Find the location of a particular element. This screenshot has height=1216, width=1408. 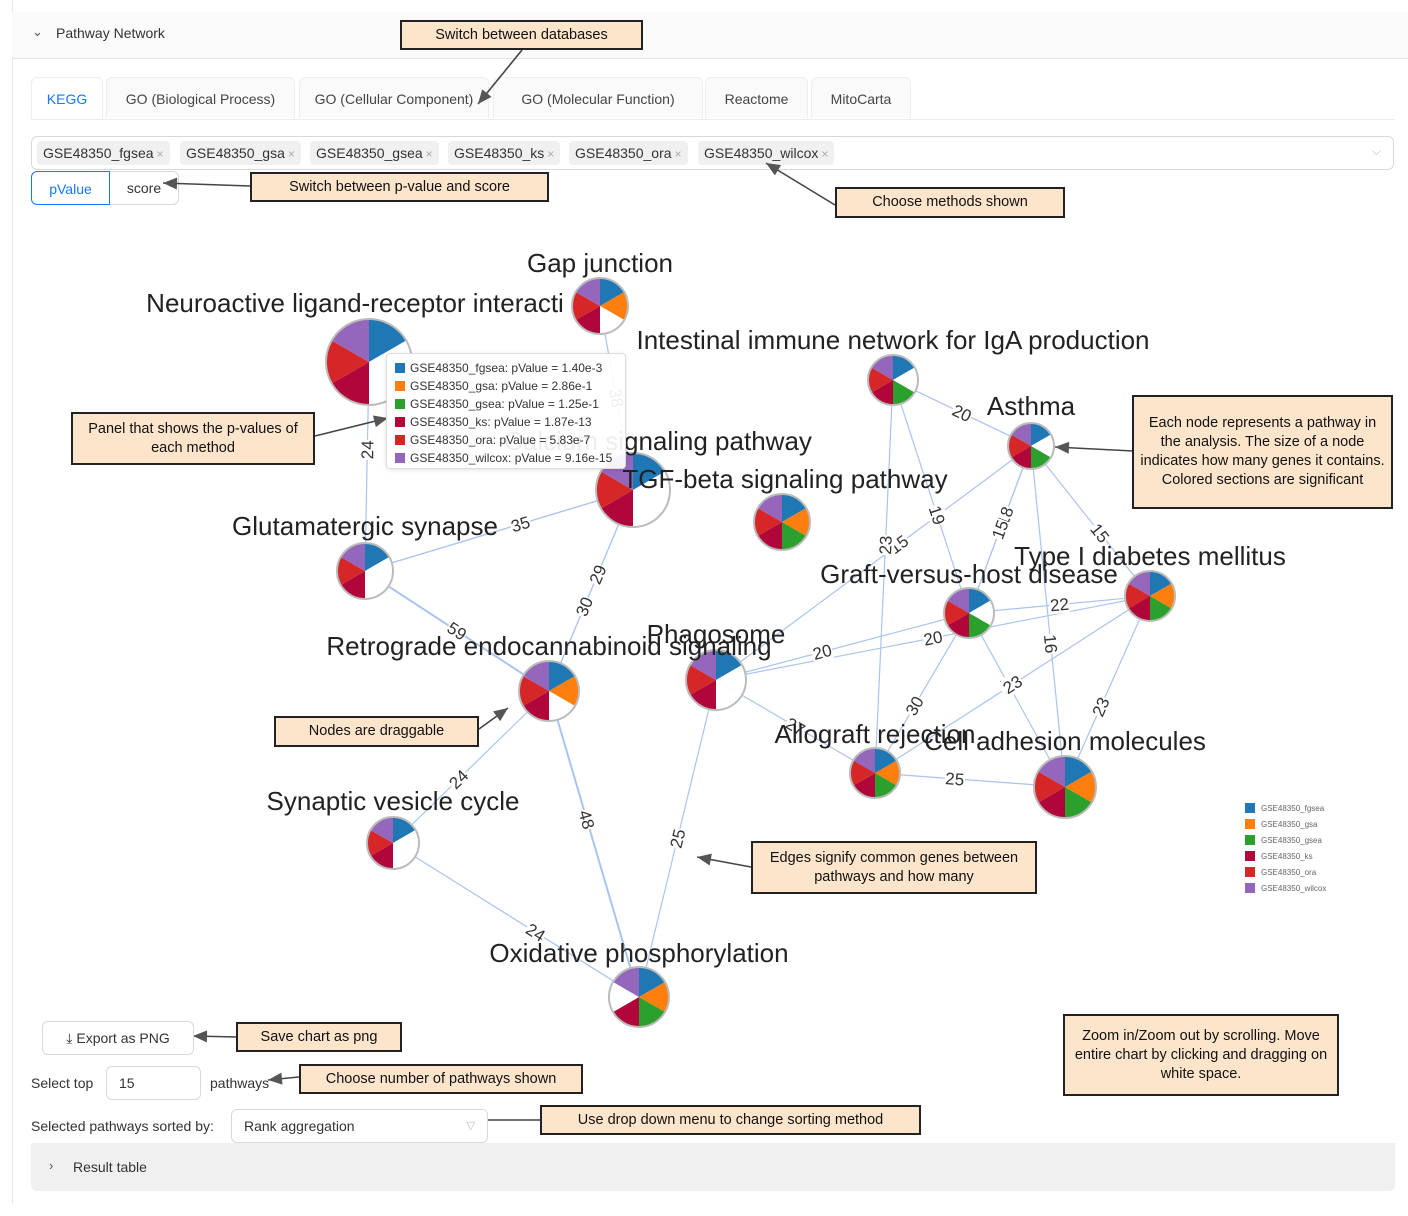

pathway-node-gvhd is located at coordinates (969, 613).